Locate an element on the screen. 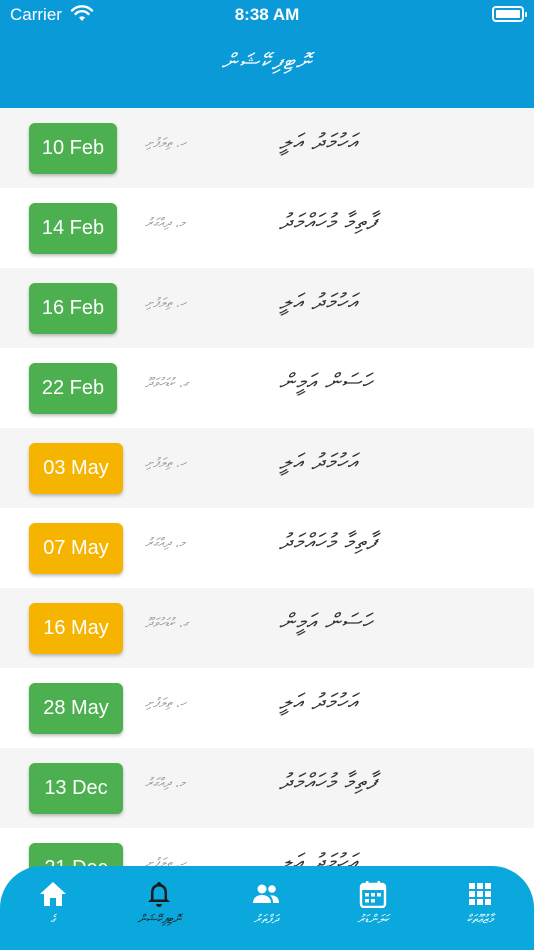 The image size is (534, 950). date-badge: 03 May is located at coordinates (76, 468).